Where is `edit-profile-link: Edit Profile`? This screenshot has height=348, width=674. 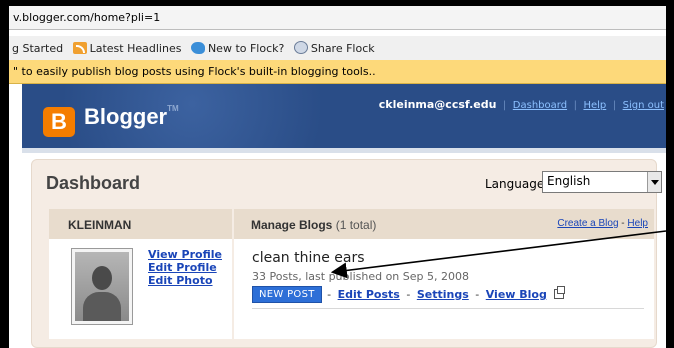 edit-profile-link: Edit Profile is located at coordinates (185, 267).